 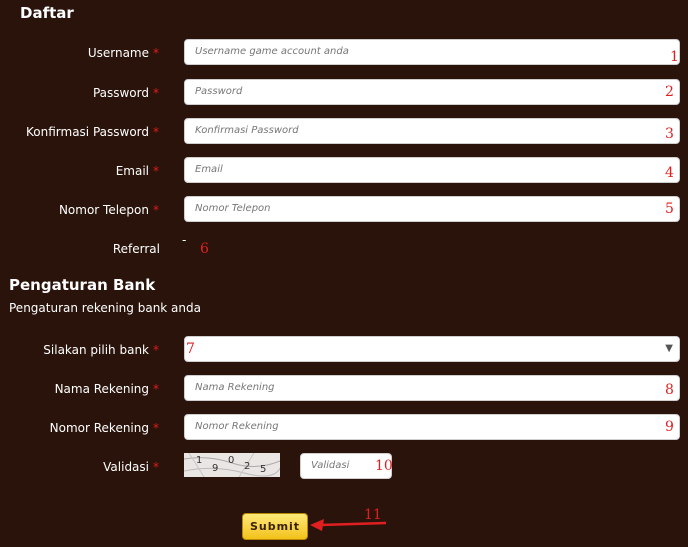 What do you see at coordinates (275, 526) in the screenshot?
I see `submit-button: Submit` at bounding box center [275, 526].